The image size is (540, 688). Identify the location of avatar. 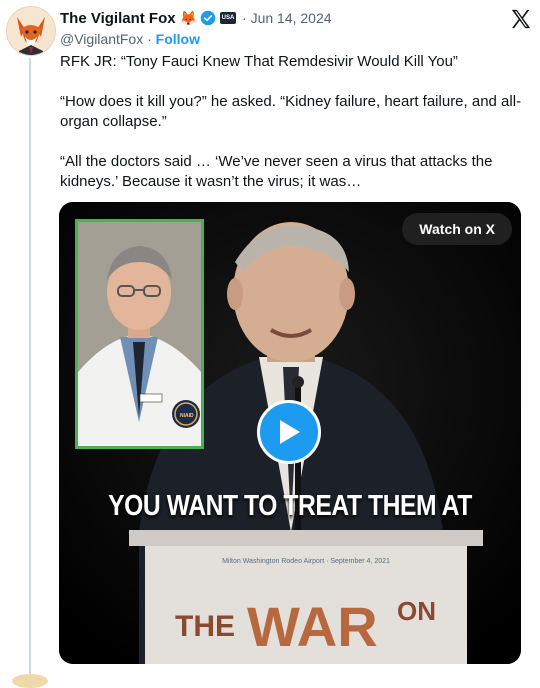
(31, 31).